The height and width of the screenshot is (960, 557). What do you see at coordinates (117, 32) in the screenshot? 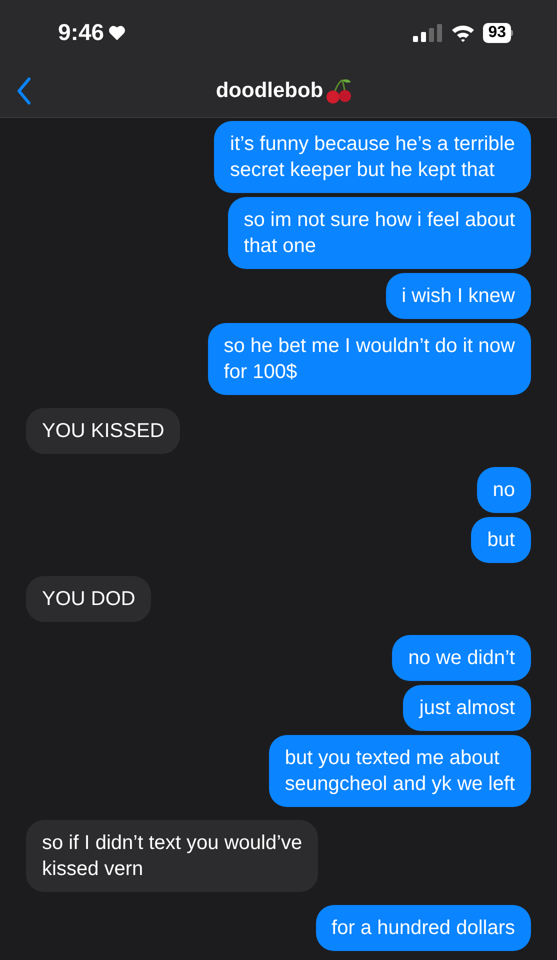
I see `heart-icon` at bounding box center [117, 32].